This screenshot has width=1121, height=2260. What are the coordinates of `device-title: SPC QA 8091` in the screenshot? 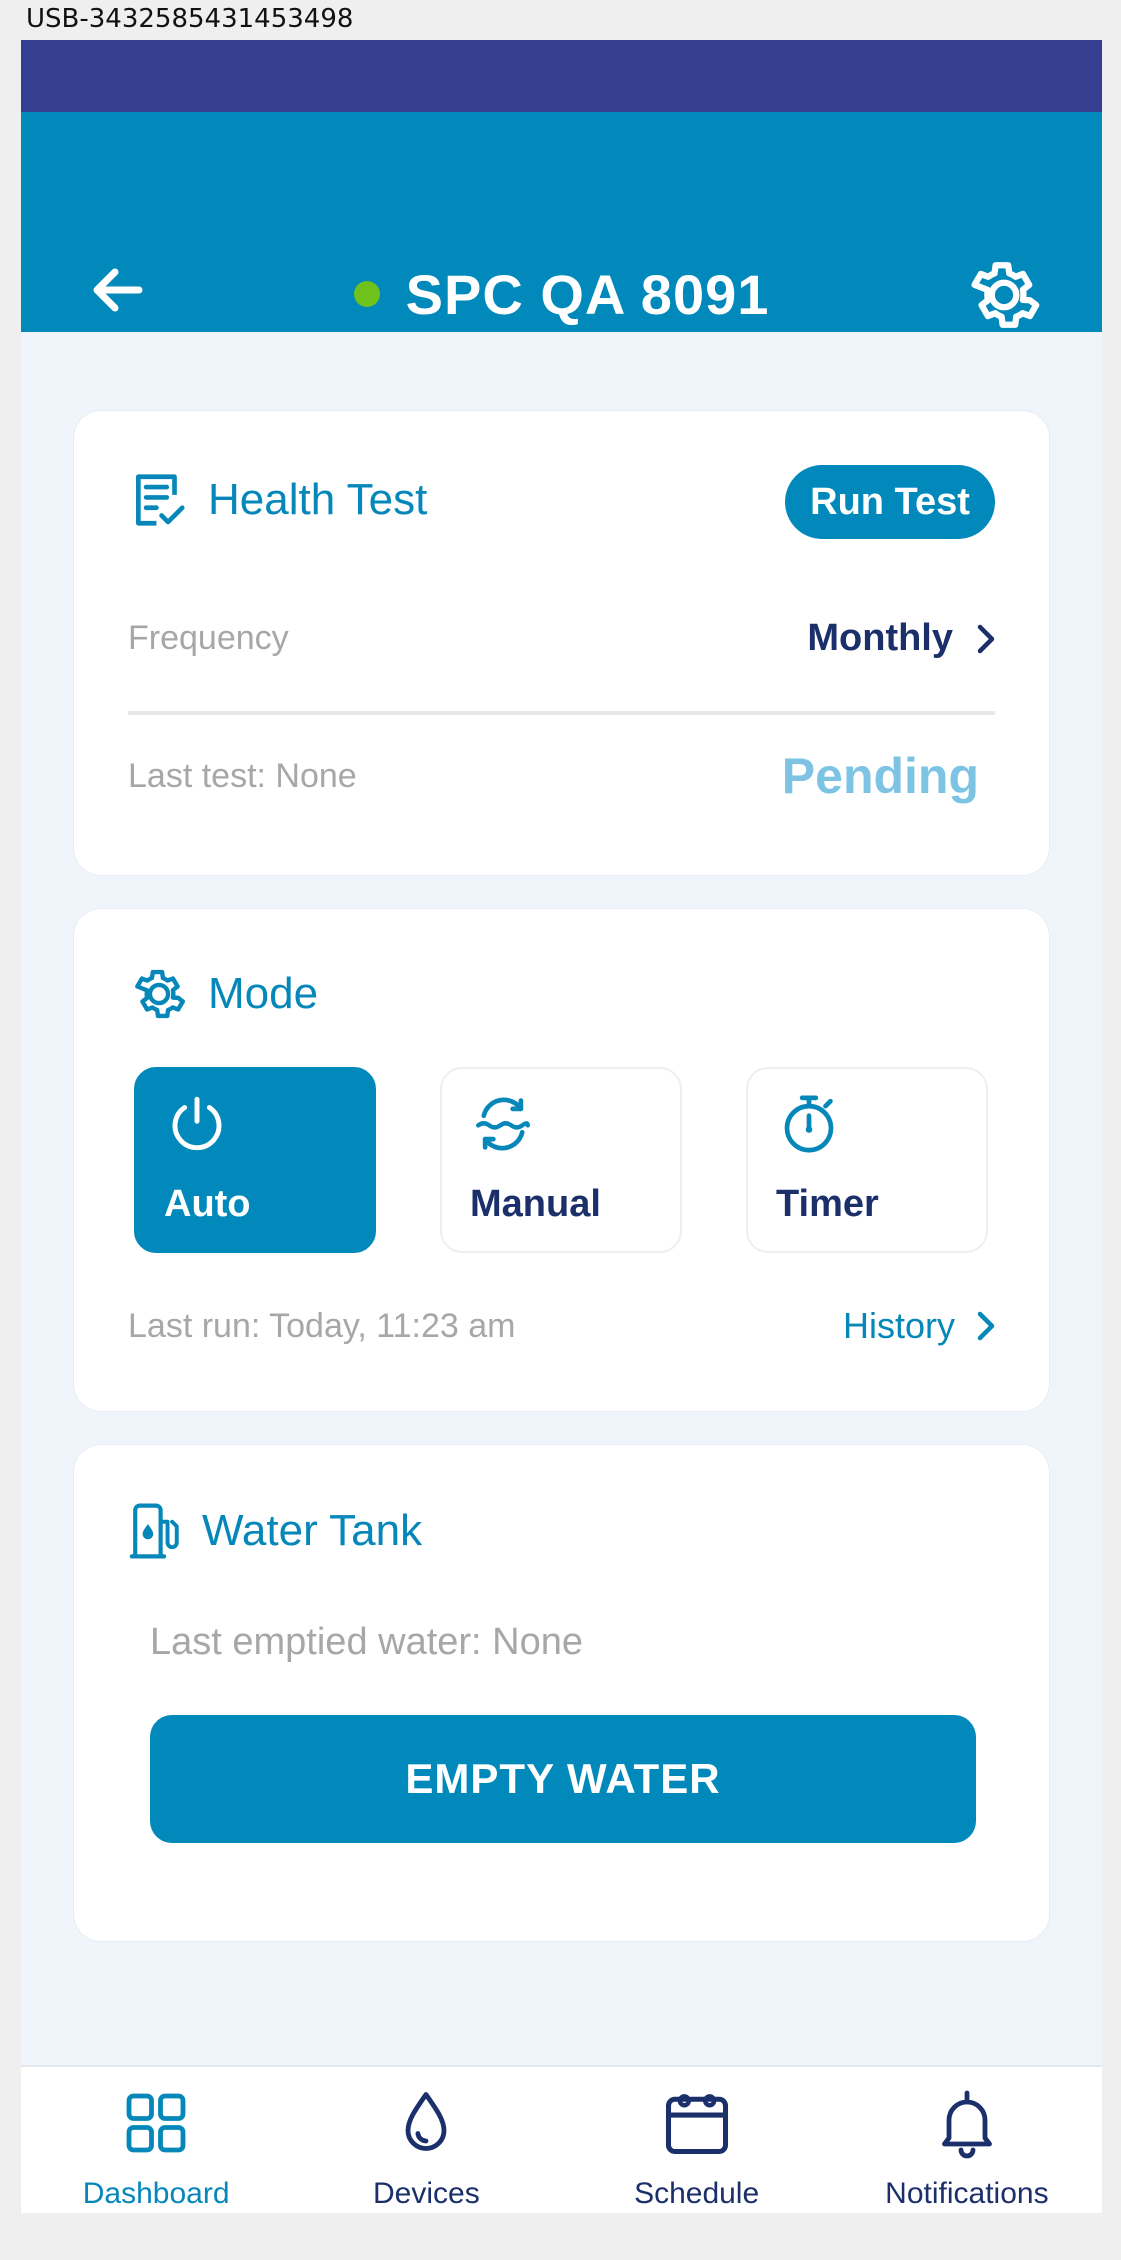 It's located at (587, 294).